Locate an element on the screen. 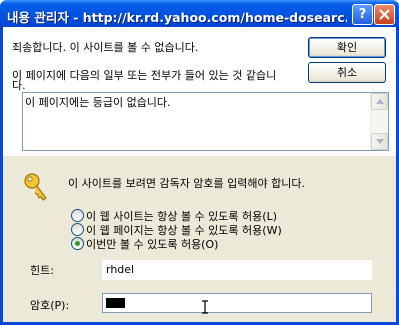  rating-details-text: 이 페이지에는 등급이 없습니다. is located at coordinates (98, 102).